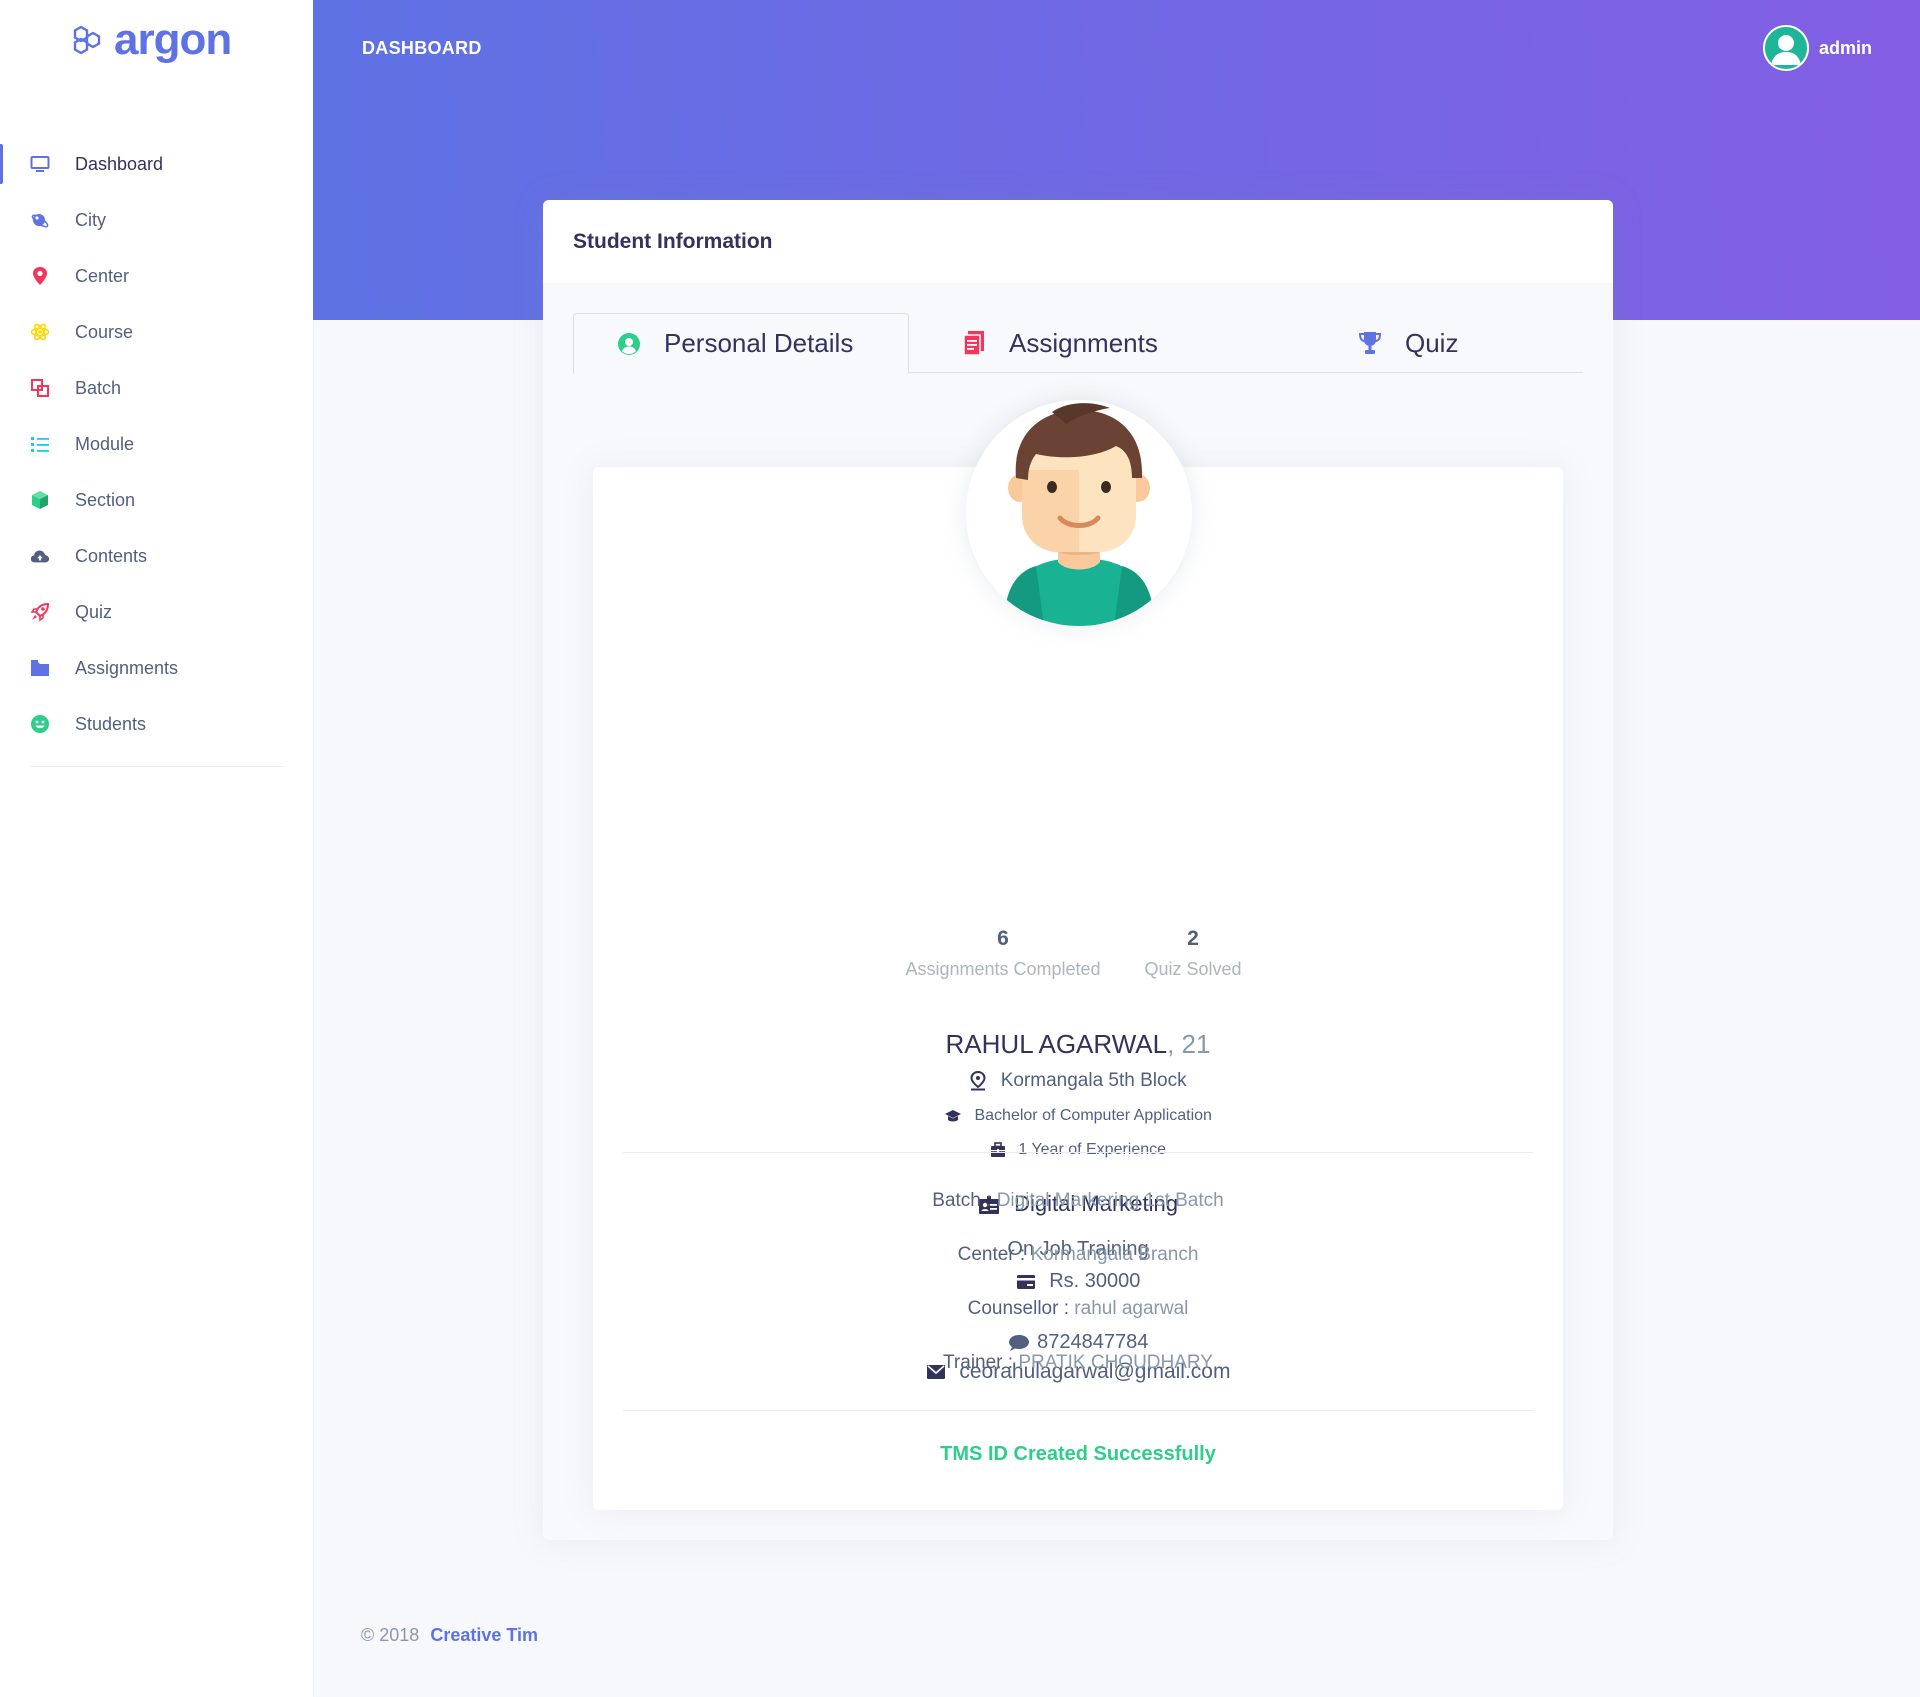  I want to click on folder-icon, so click(40, 668).